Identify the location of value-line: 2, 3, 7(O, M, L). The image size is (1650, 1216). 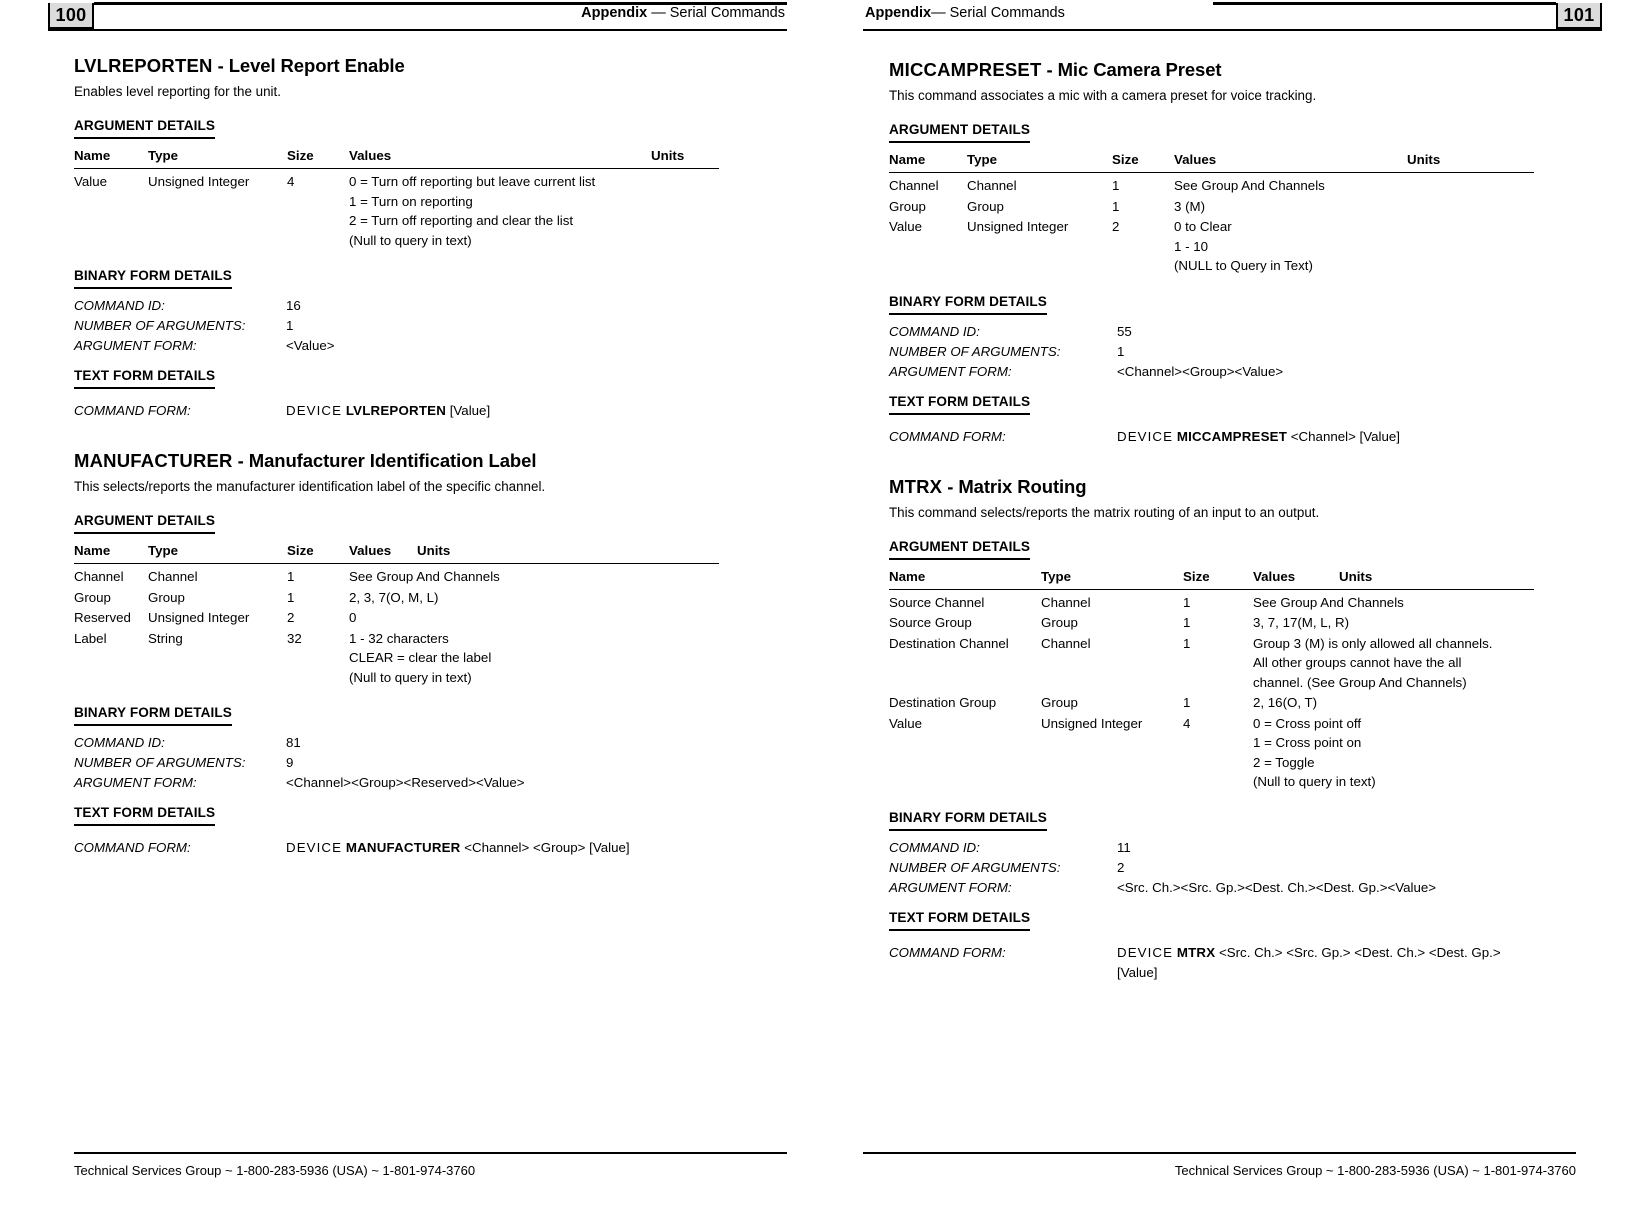
(394, 597).